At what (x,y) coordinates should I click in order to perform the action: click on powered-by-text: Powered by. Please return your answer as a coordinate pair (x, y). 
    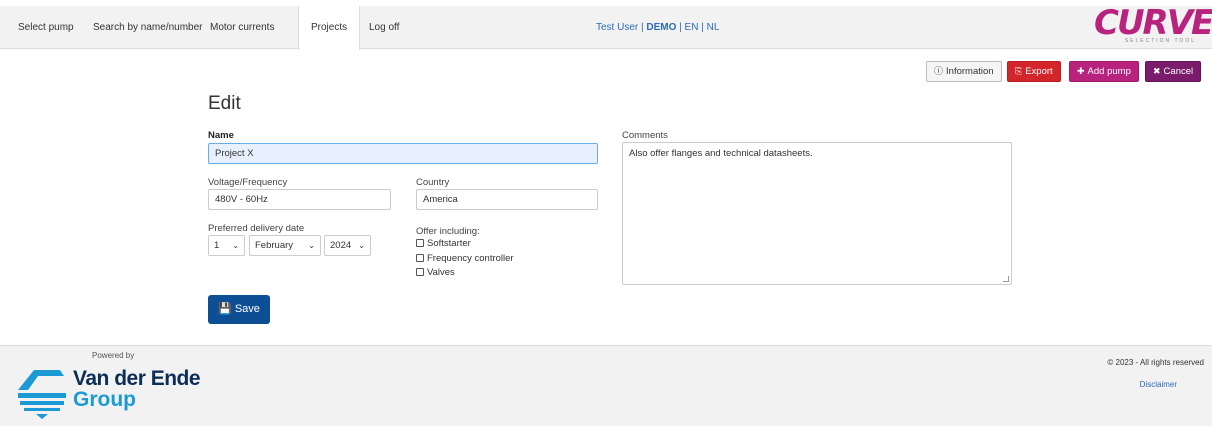
    Looking at the image, I should click on (113, 355).